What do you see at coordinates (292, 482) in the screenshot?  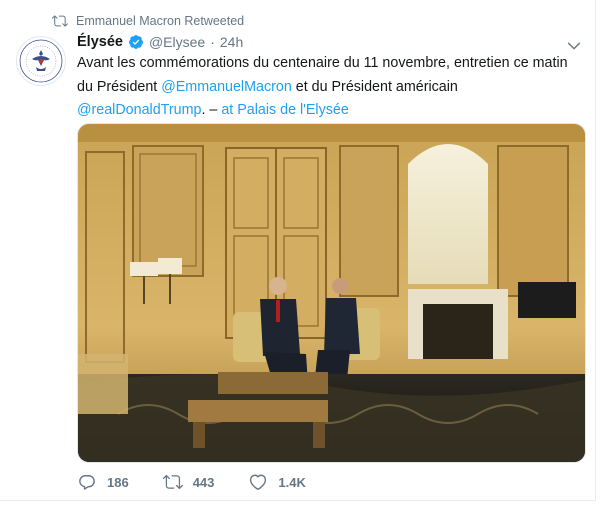 I see `like-count: 1.4K` at bounding box center [292, 482].